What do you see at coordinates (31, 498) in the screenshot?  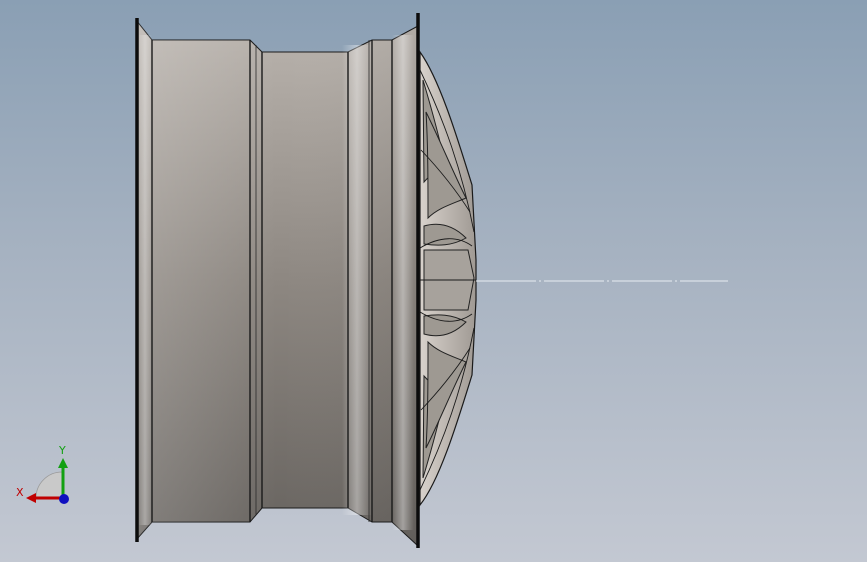 I see `x-axis-arrowhead-icon` at bounding box center [31, 498].